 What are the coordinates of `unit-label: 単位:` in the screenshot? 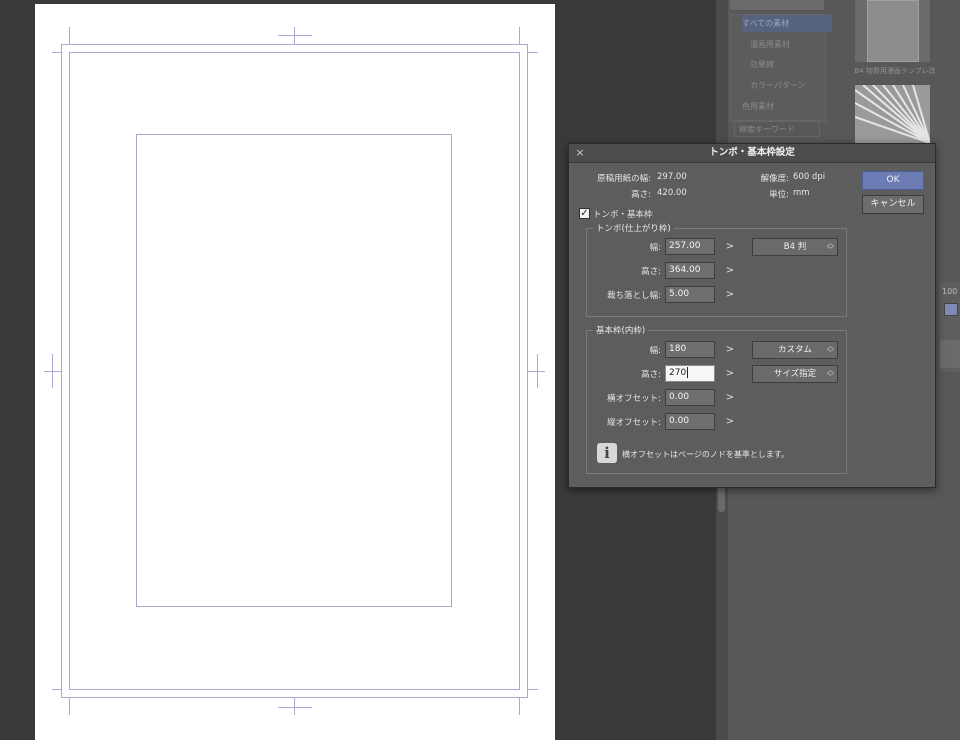 It's located at (779, 195).